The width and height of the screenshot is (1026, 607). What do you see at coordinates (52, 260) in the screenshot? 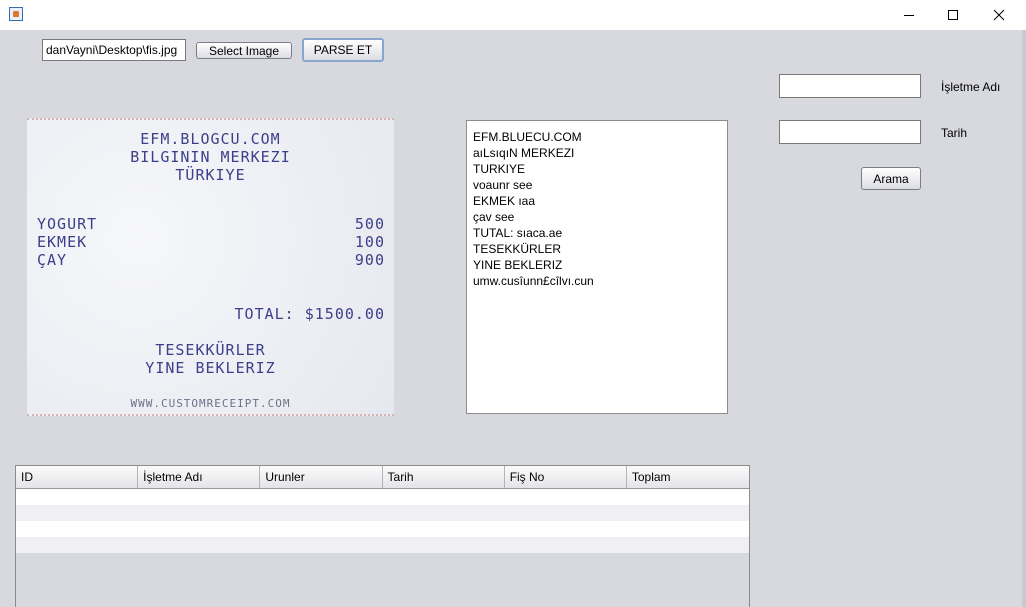
I see `receipt-item-name: ÇAY` at bounding box center [52, 260].